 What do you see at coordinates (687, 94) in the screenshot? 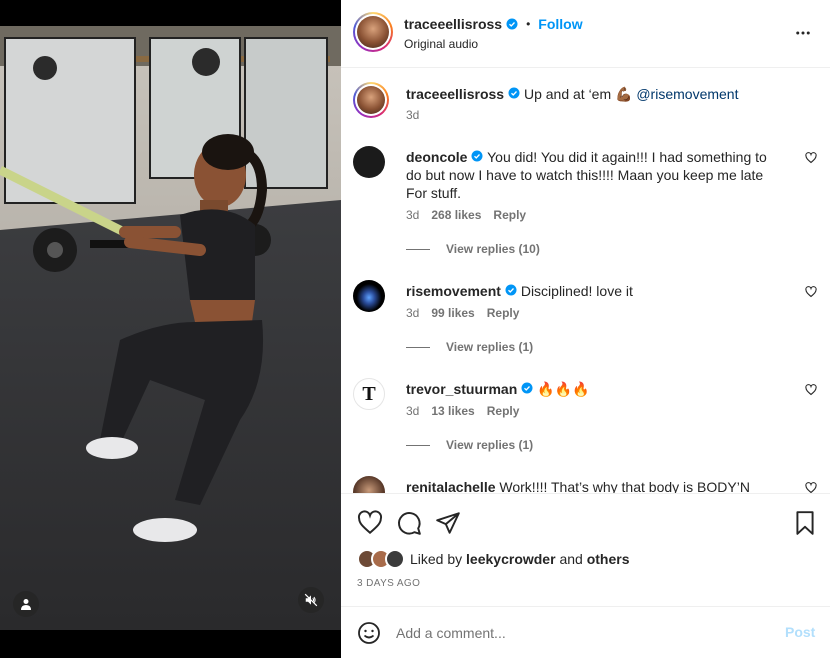
I see `caption-mention-link: @risemovement` at bounding box center [687, 94].